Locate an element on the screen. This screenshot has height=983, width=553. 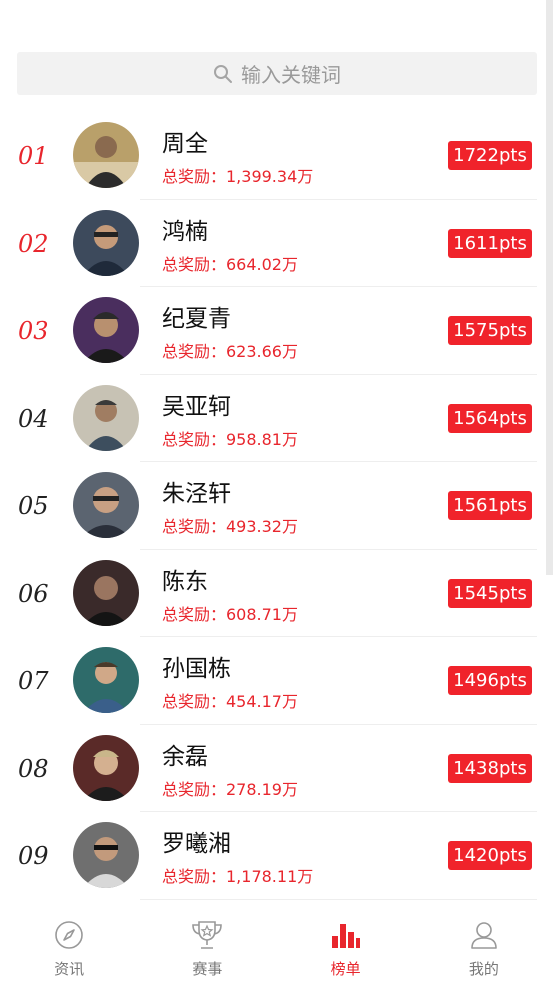
list-item: 03 纪夏青 总奖励：623.66万 1575pts is located at coordinates (276, 331).